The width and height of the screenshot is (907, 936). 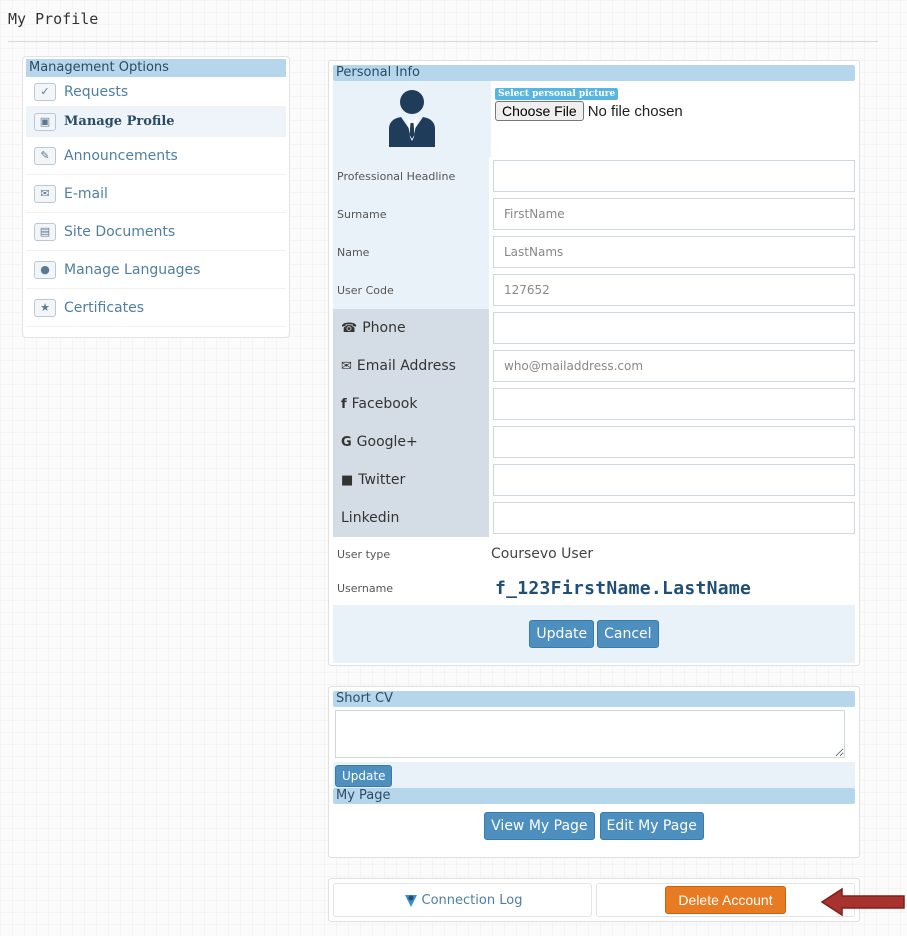 I want to click on short-cv-textarea, so click(x=590, y=734).